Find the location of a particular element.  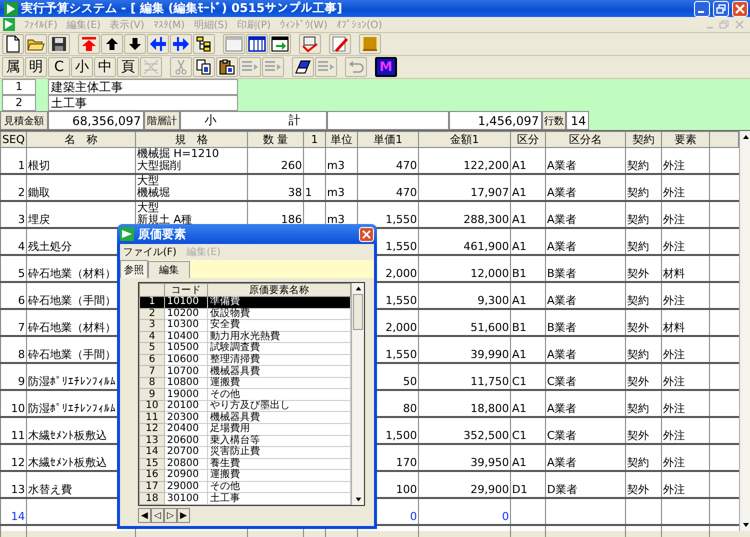

tab: 参照 is located at coordinates (134, 269).